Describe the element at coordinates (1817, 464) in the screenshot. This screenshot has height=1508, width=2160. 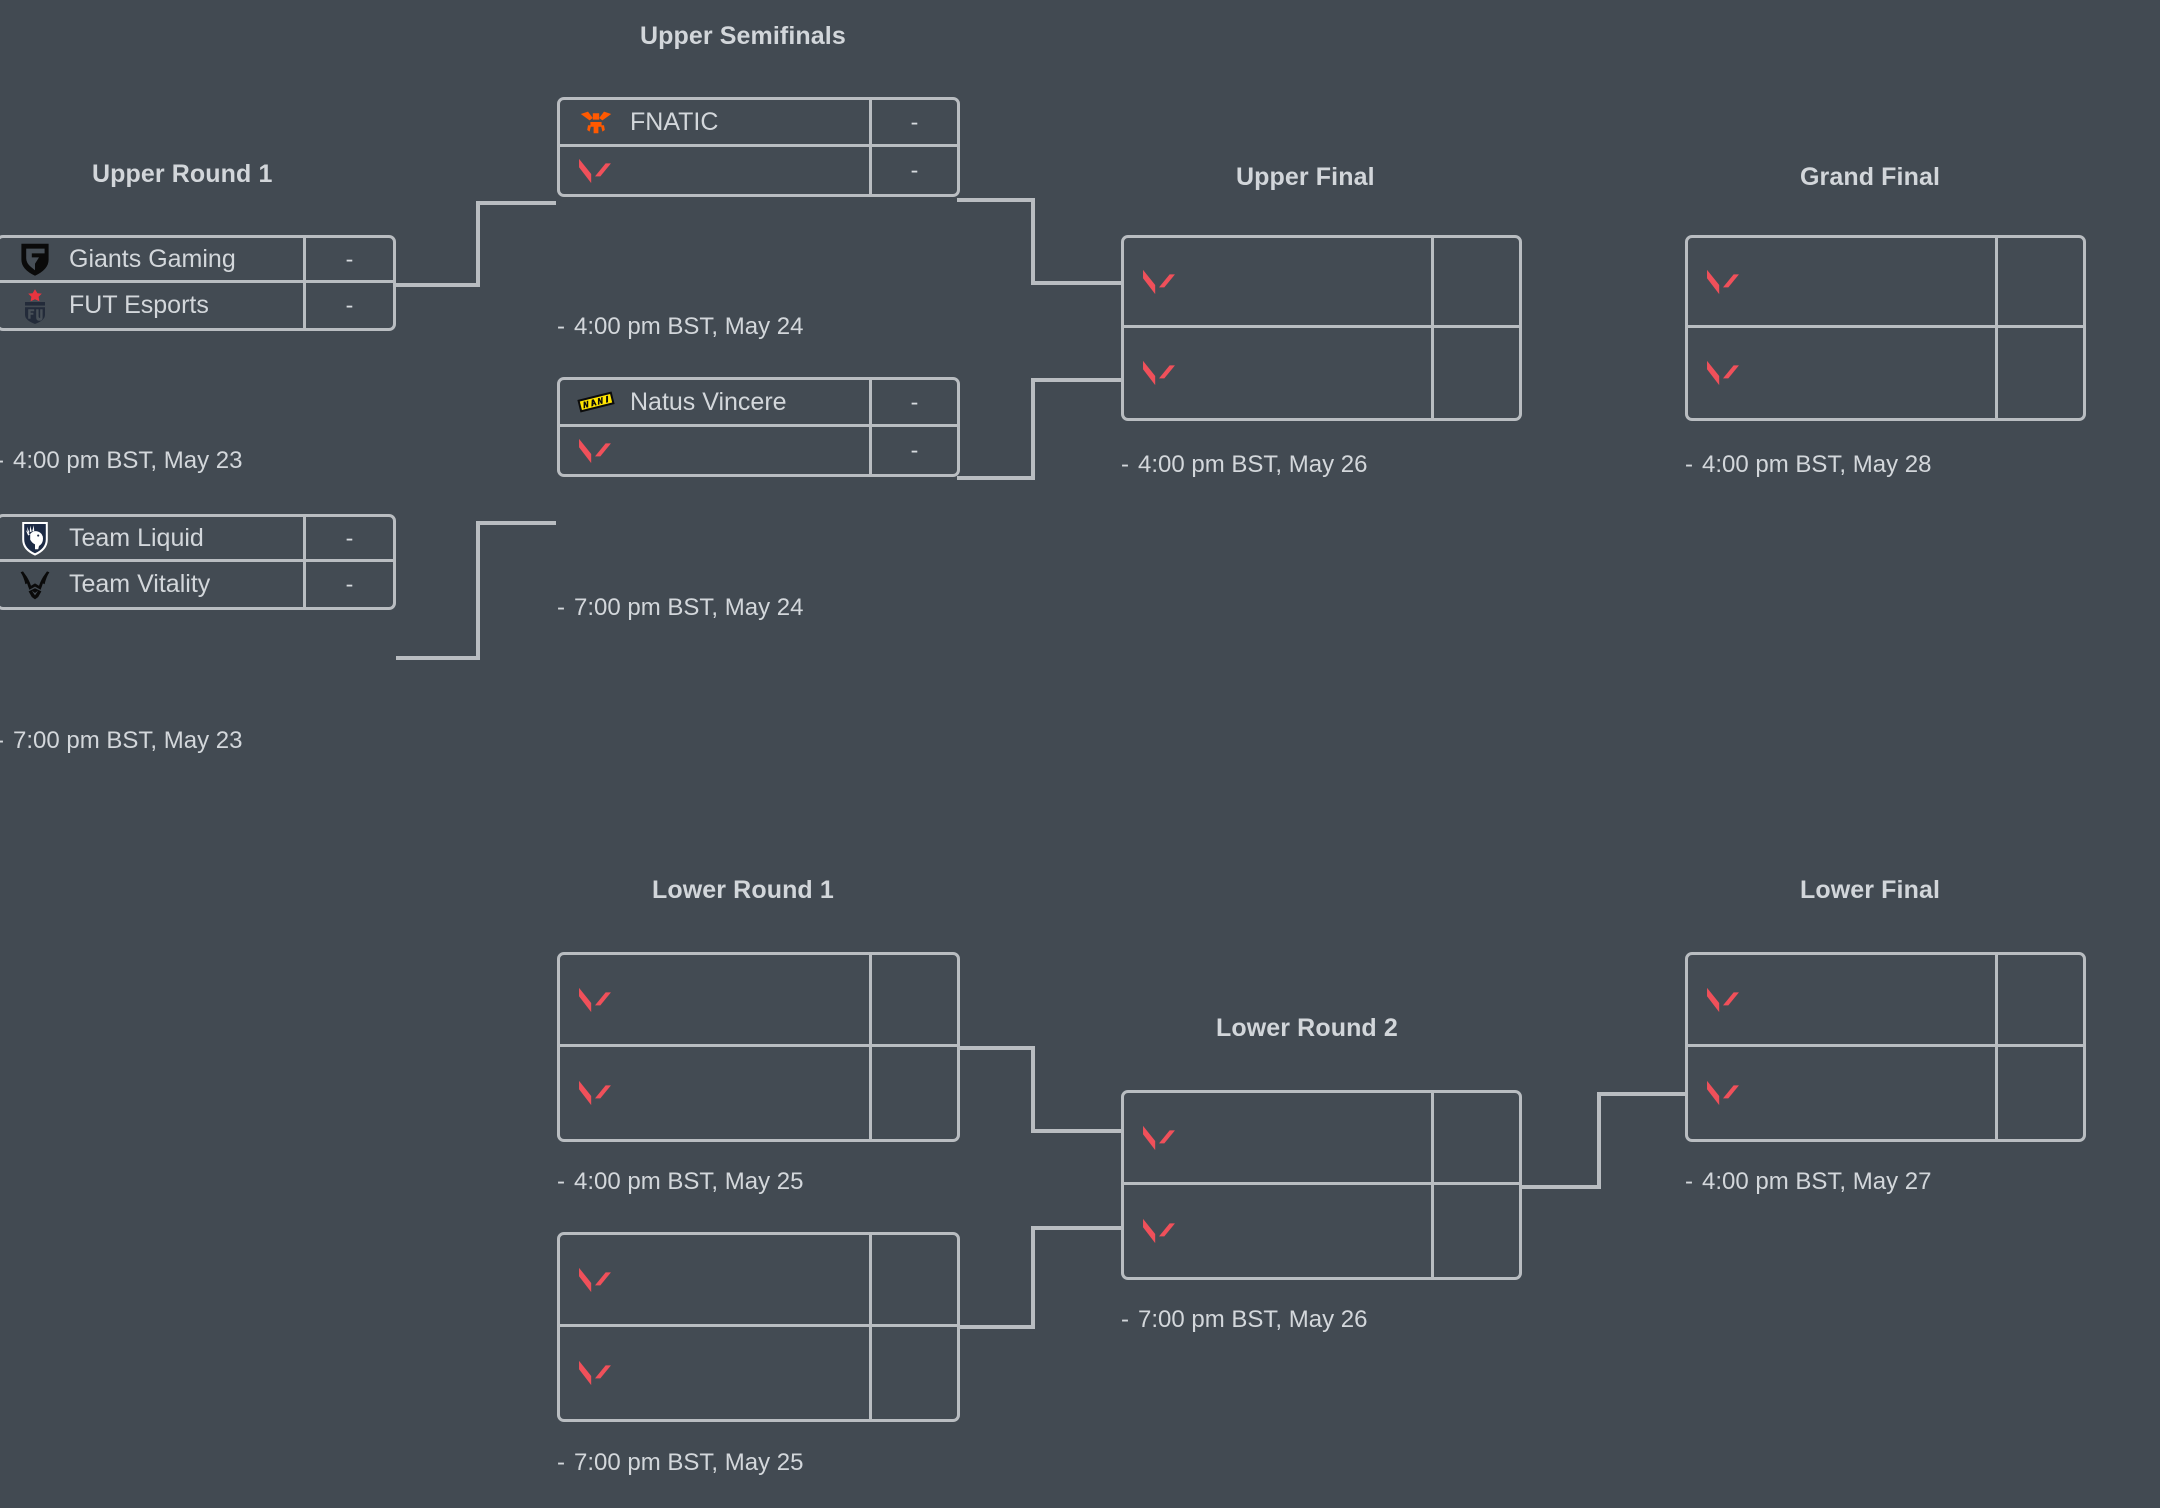
I see `date-text: 4:00 pm BST, May 28` at that location.